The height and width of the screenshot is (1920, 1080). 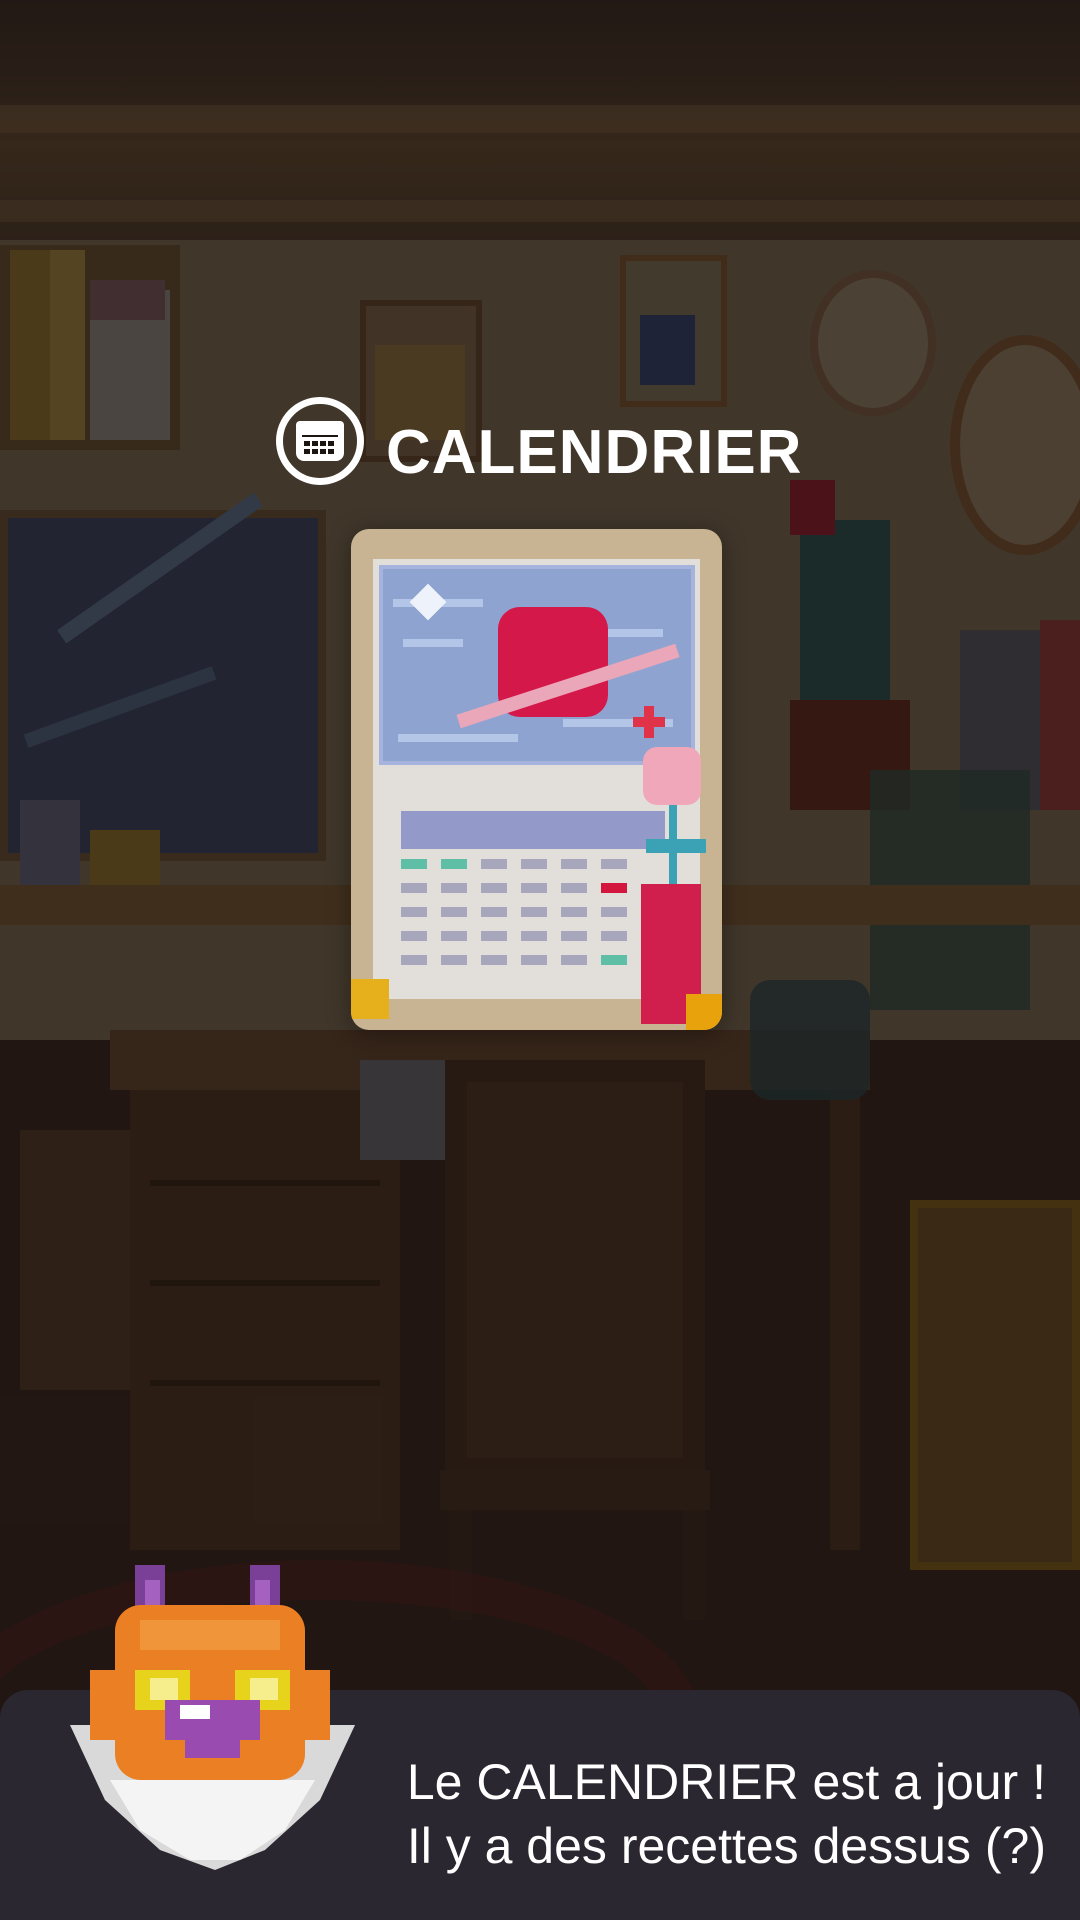 What do you see at coordinates (212, 1725) in the screenshot?
I see `orange-cat-avatar-icon` at bounding box center [212, 1725].